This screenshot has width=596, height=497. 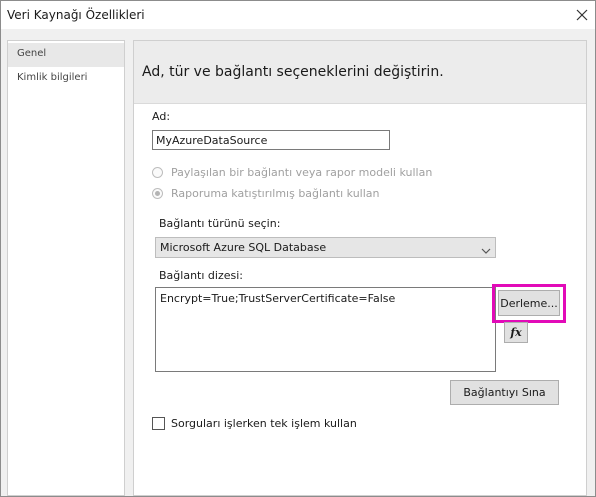 What do you see at coordinates (161, 116) in the screenshot?
I see `name-label: Ad:` at bounding box center [161, 116].